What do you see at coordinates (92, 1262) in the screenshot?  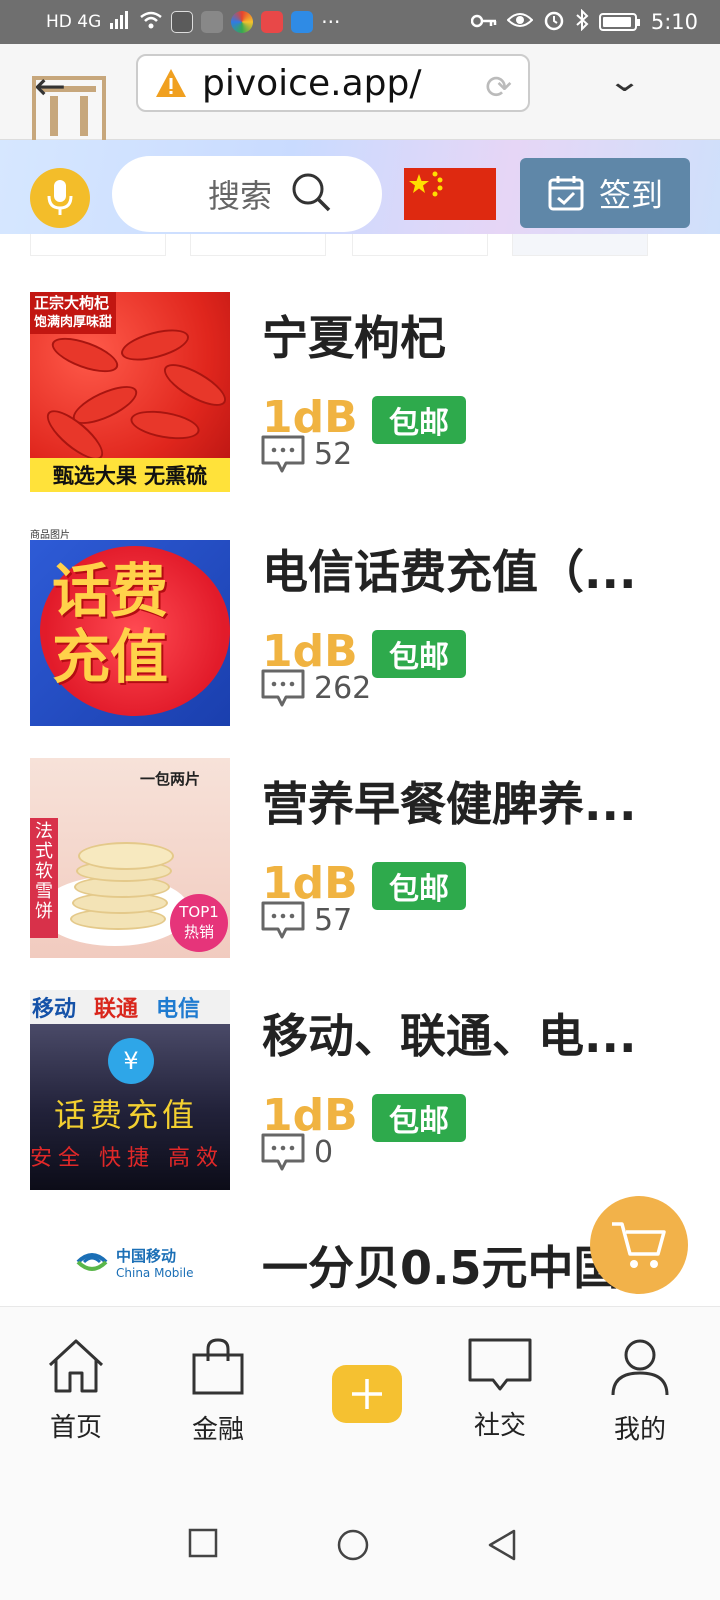 I see `china-mobile-logo-icon` at bounding box center [92, 1262].